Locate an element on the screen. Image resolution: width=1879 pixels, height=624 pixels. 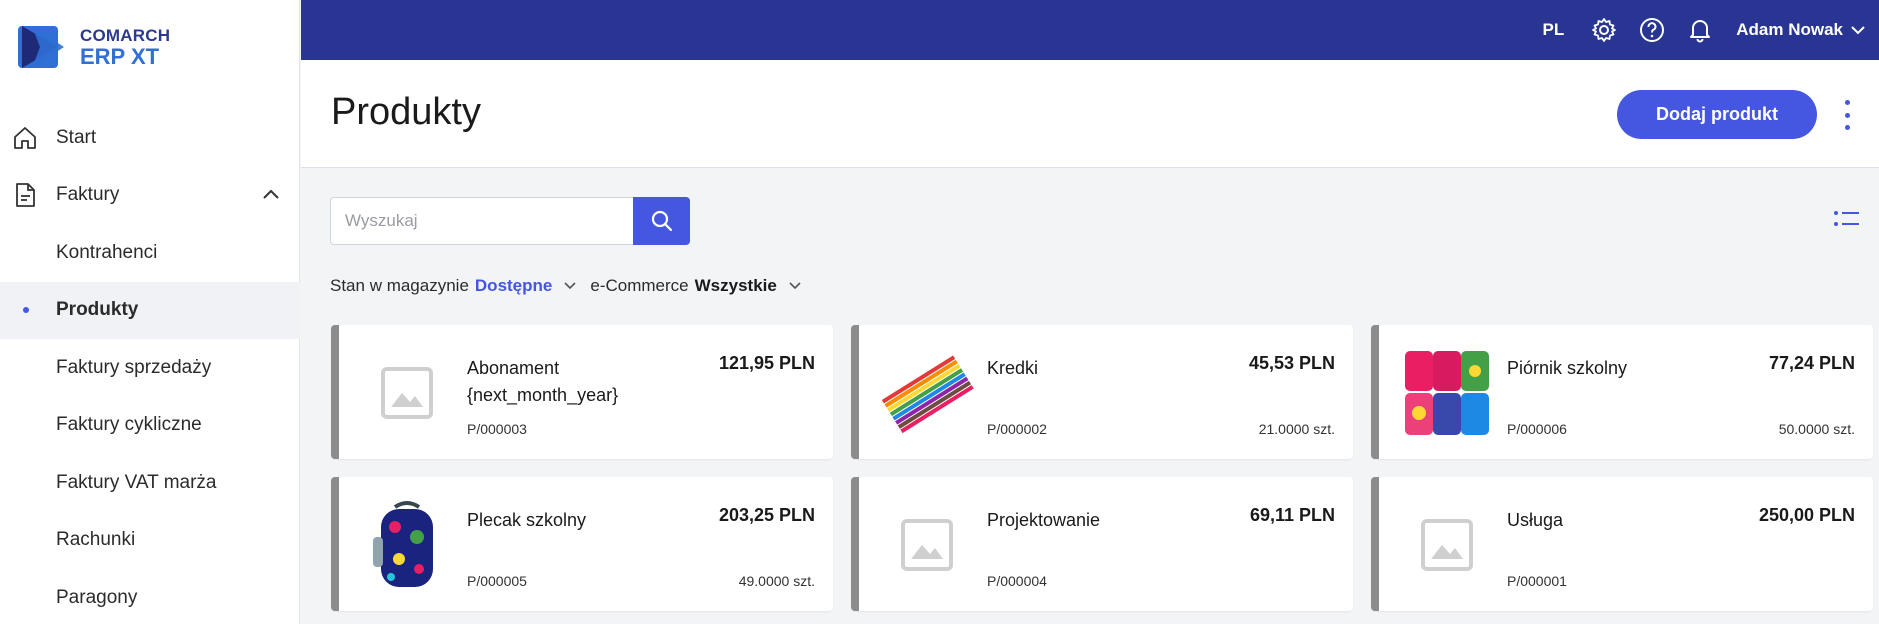
sidebar-item-label: Faktury sprzedaży is located at coordinates (134, 367).